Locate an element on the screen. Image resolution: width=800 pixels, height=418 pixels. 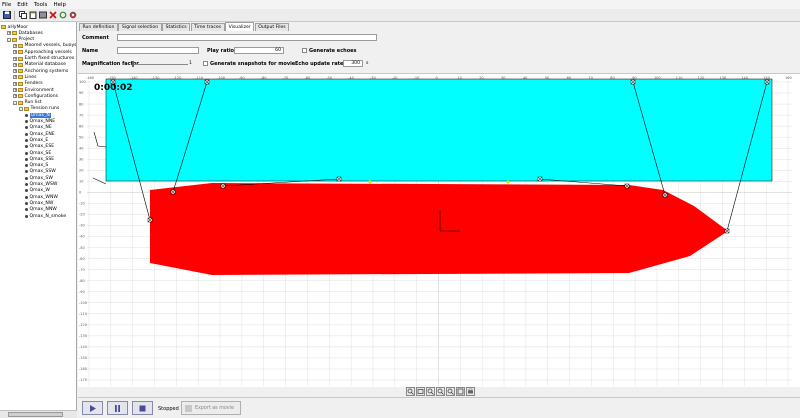
tree-folder-item: + Fenders is located at coordinates (28, 84).